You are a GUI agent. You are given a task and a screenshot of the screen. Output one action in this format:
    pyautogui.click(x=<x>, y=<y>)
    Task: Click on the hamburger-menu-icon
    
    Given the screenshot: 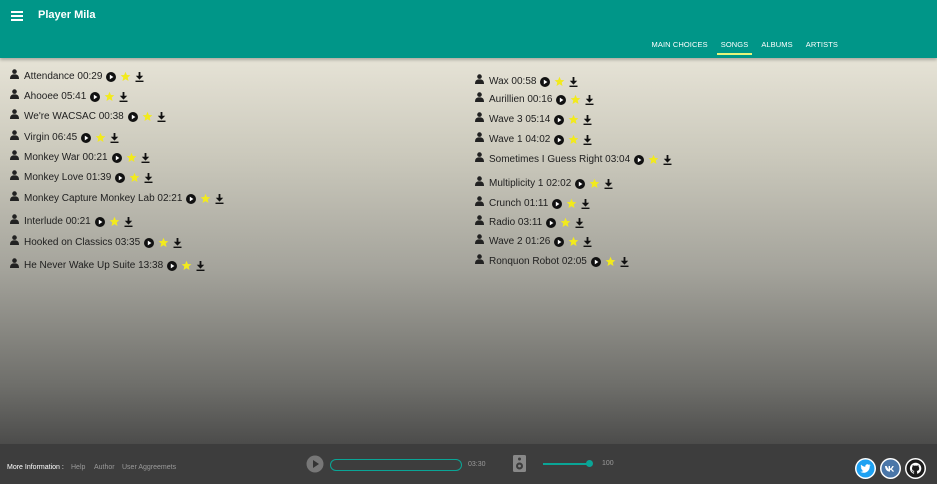 What is the action you would take?
    pyautogui.click(x=17, y=16)
    